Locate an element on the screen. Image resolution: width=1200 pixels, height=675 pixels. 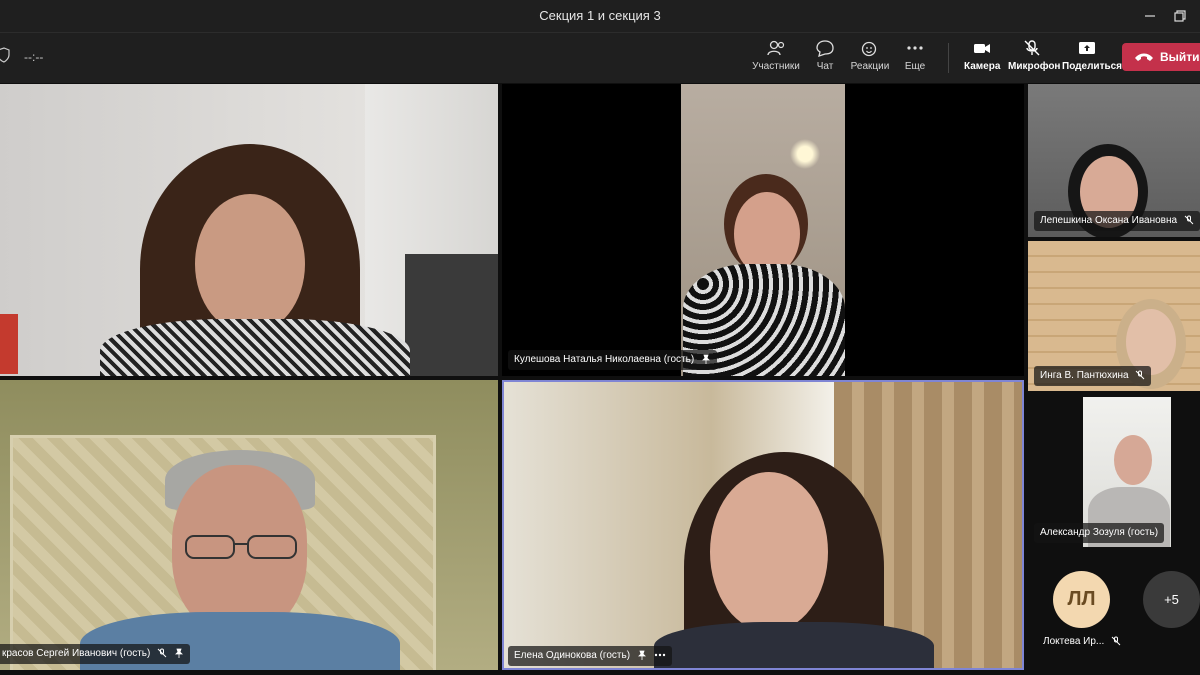
microphone-button: Микрофон is located at coordinates (1034, 59).